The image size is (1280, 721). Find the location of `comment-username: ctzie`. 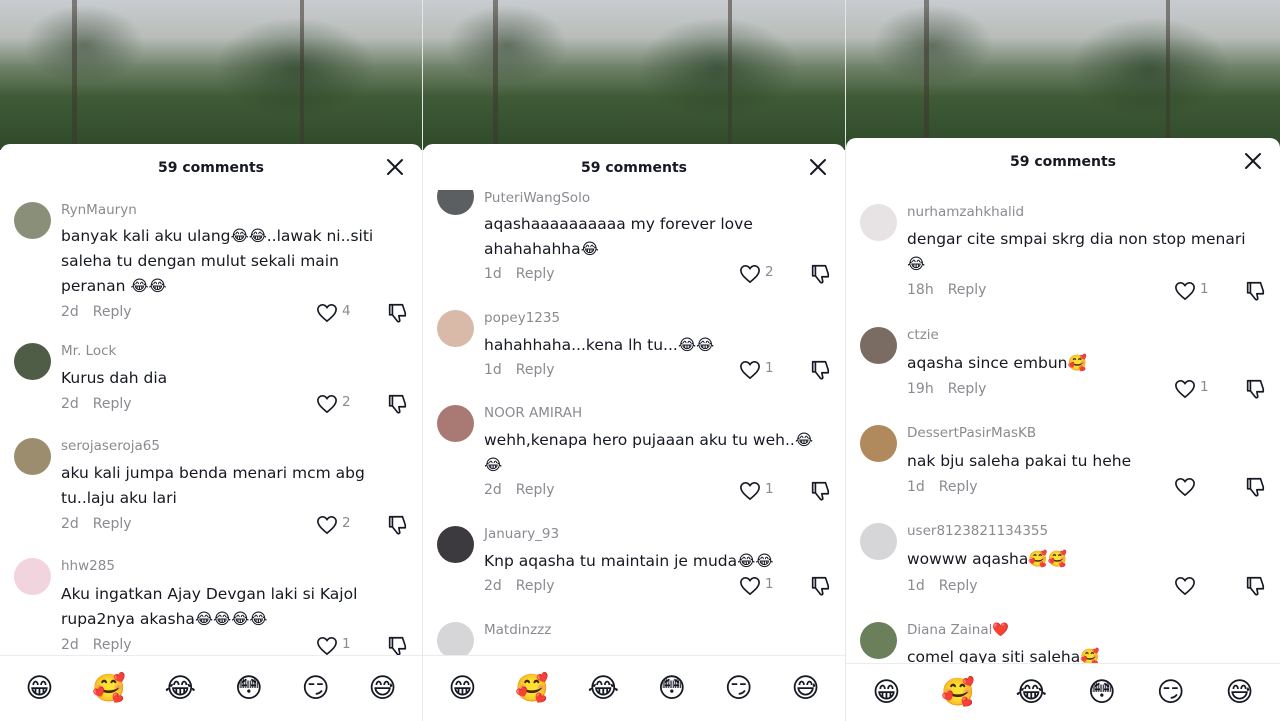

comment-username: ctzie is located at coordinates (923, 335).